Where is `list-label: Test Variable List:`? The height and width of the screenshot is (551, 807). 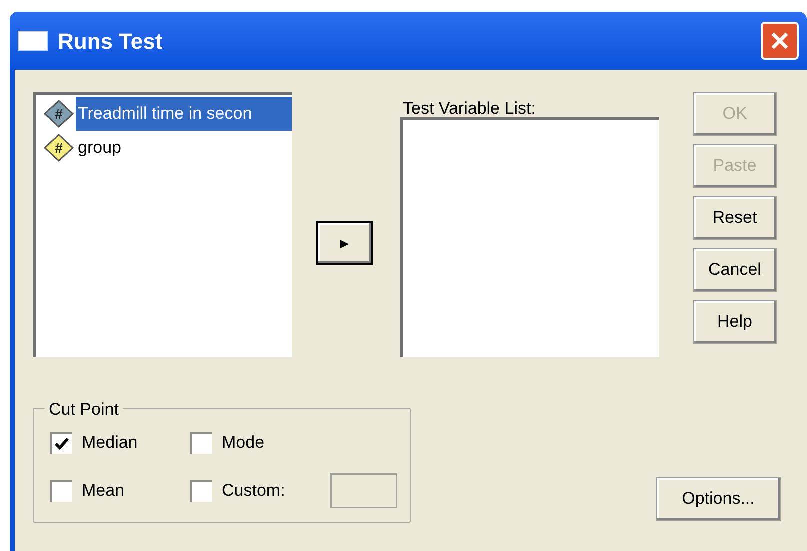 list-label: Test Variable List: is located at coordinates (469, 109).